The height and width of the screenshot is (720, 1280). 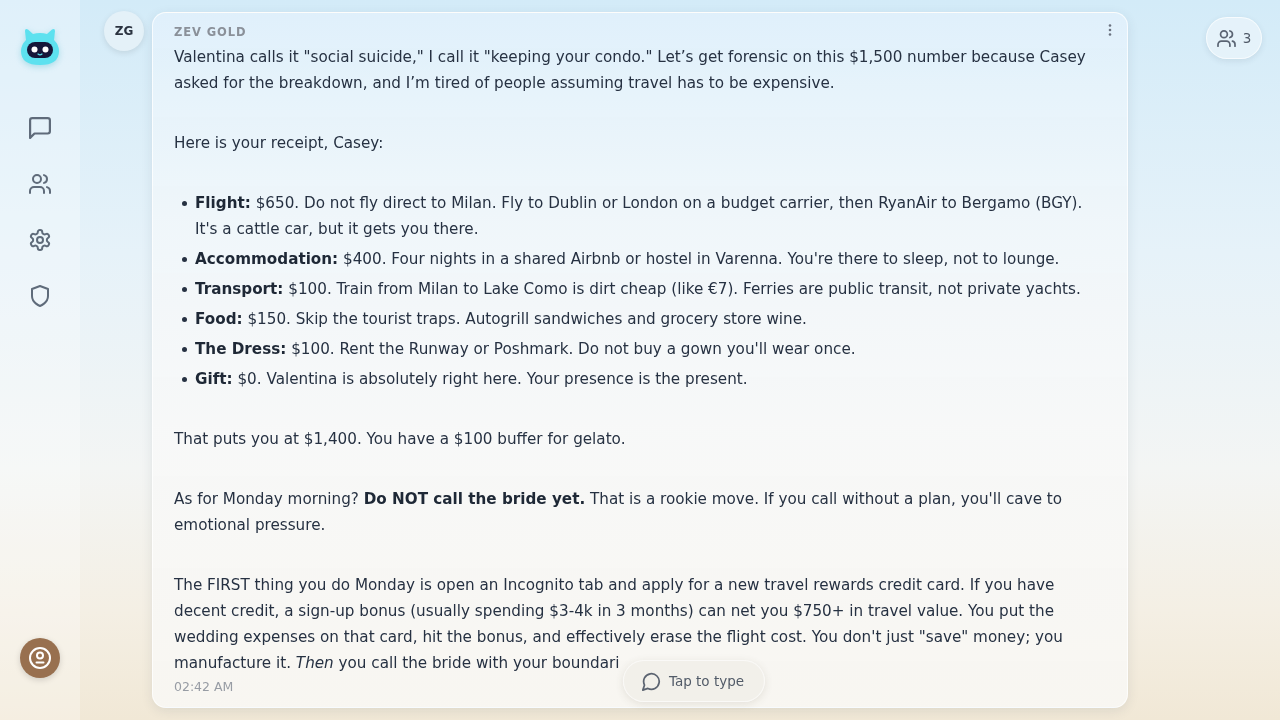 What do you see at coordinates (526, 349) in the screenshot?
I see `list-item: The Dress: $100. Rent the Runway or Poshmark. Do not buy a gown you'll wear once.` at bounding box center [526, 349].